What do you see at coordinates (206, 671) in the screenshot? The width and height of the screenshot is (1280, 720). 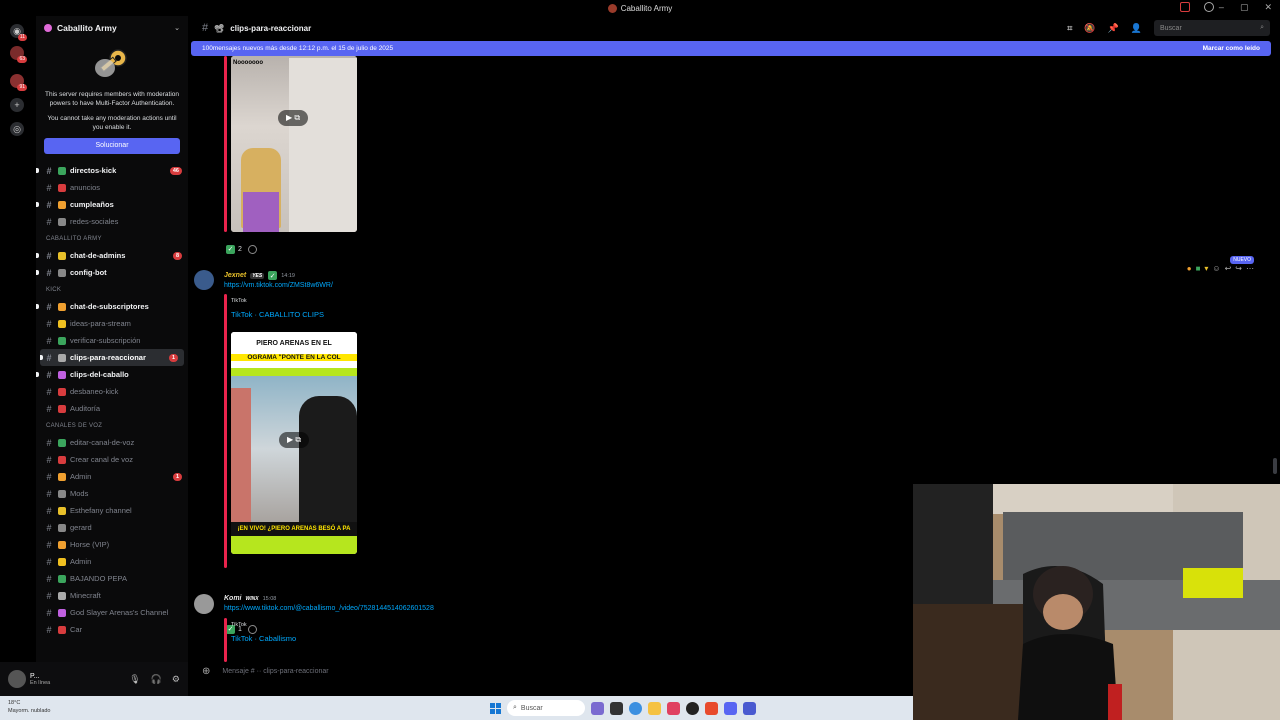 I see `add-attachment-icon: ⊕` at bounding box center [206, 671].